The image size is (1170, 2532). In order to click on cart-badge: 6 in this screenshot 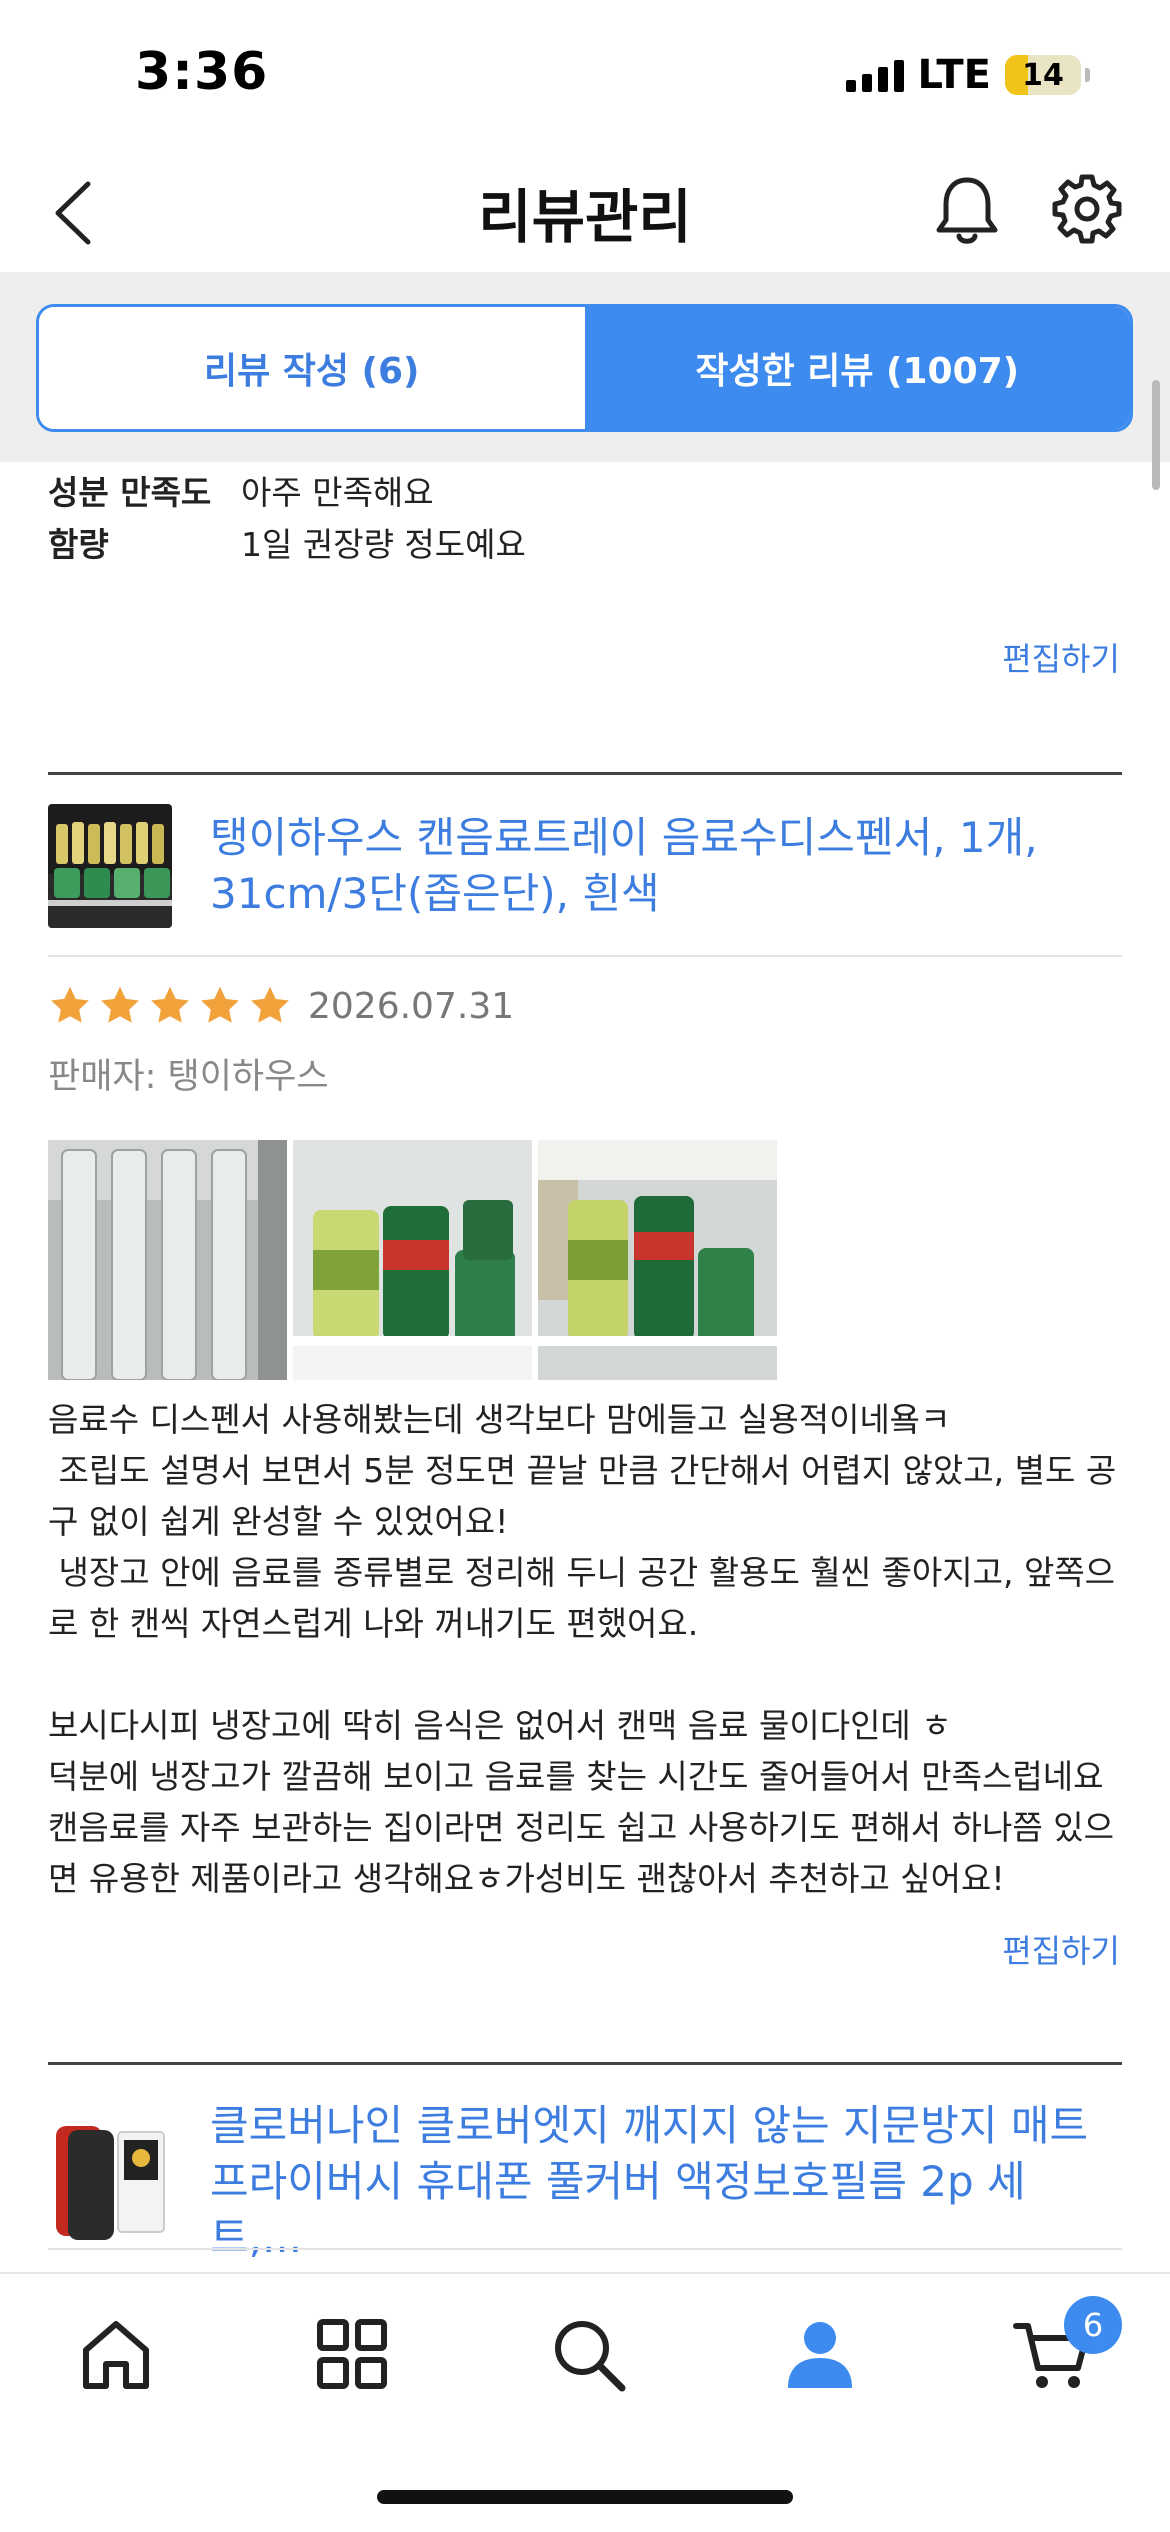, I will do `click(1093, 2325)`.